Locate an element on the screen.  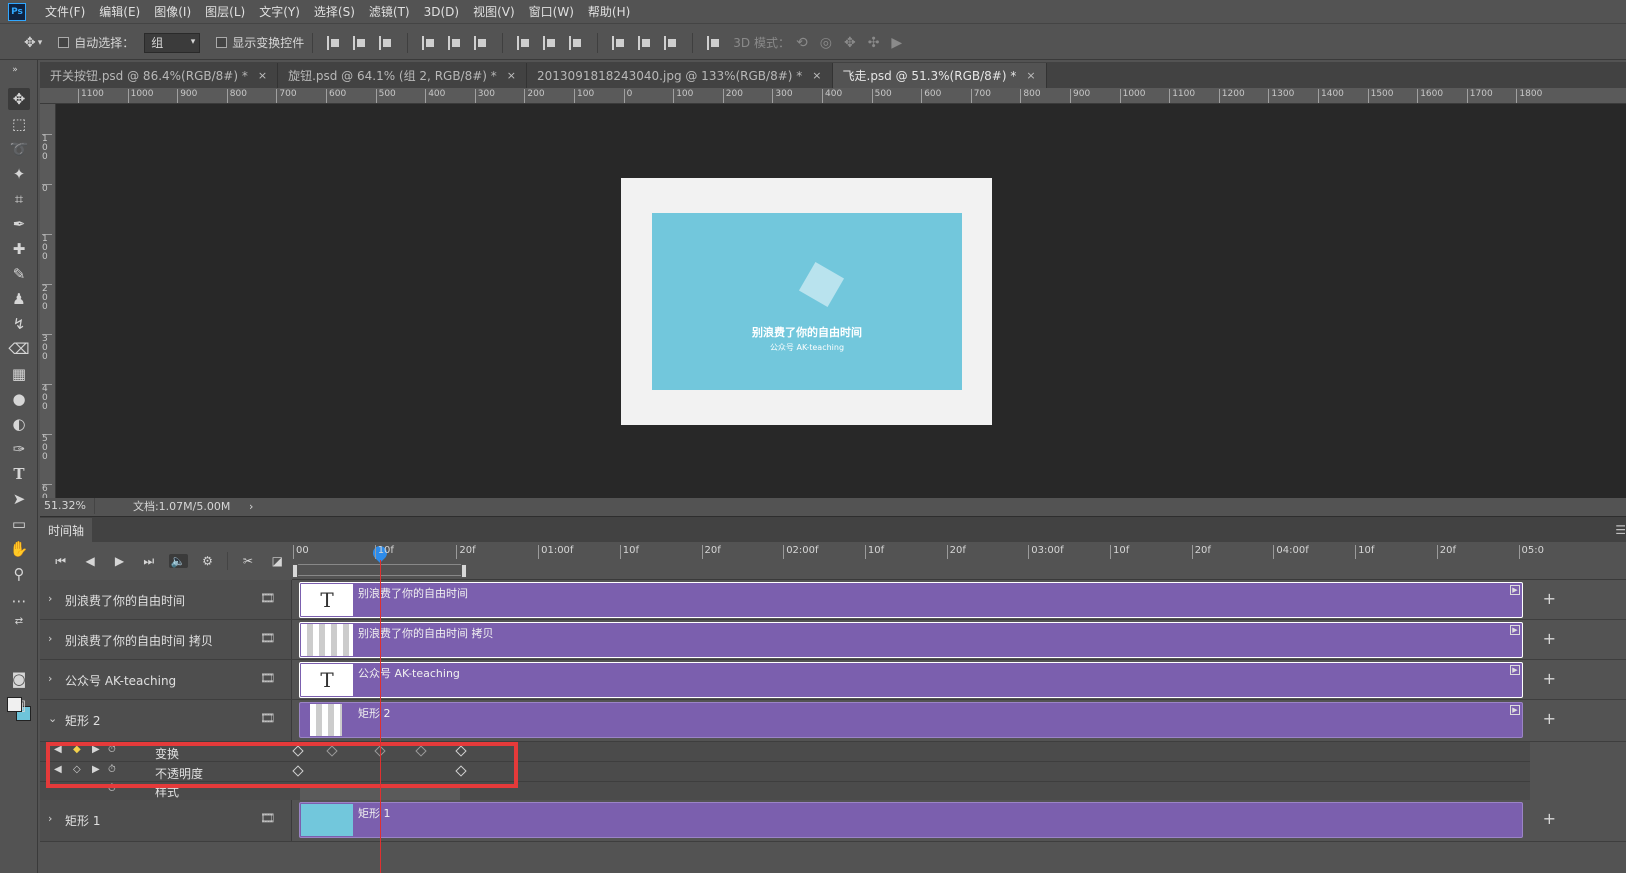
vertical-ruler: 1000100200300400500600 is located at coordinates (48, 308).